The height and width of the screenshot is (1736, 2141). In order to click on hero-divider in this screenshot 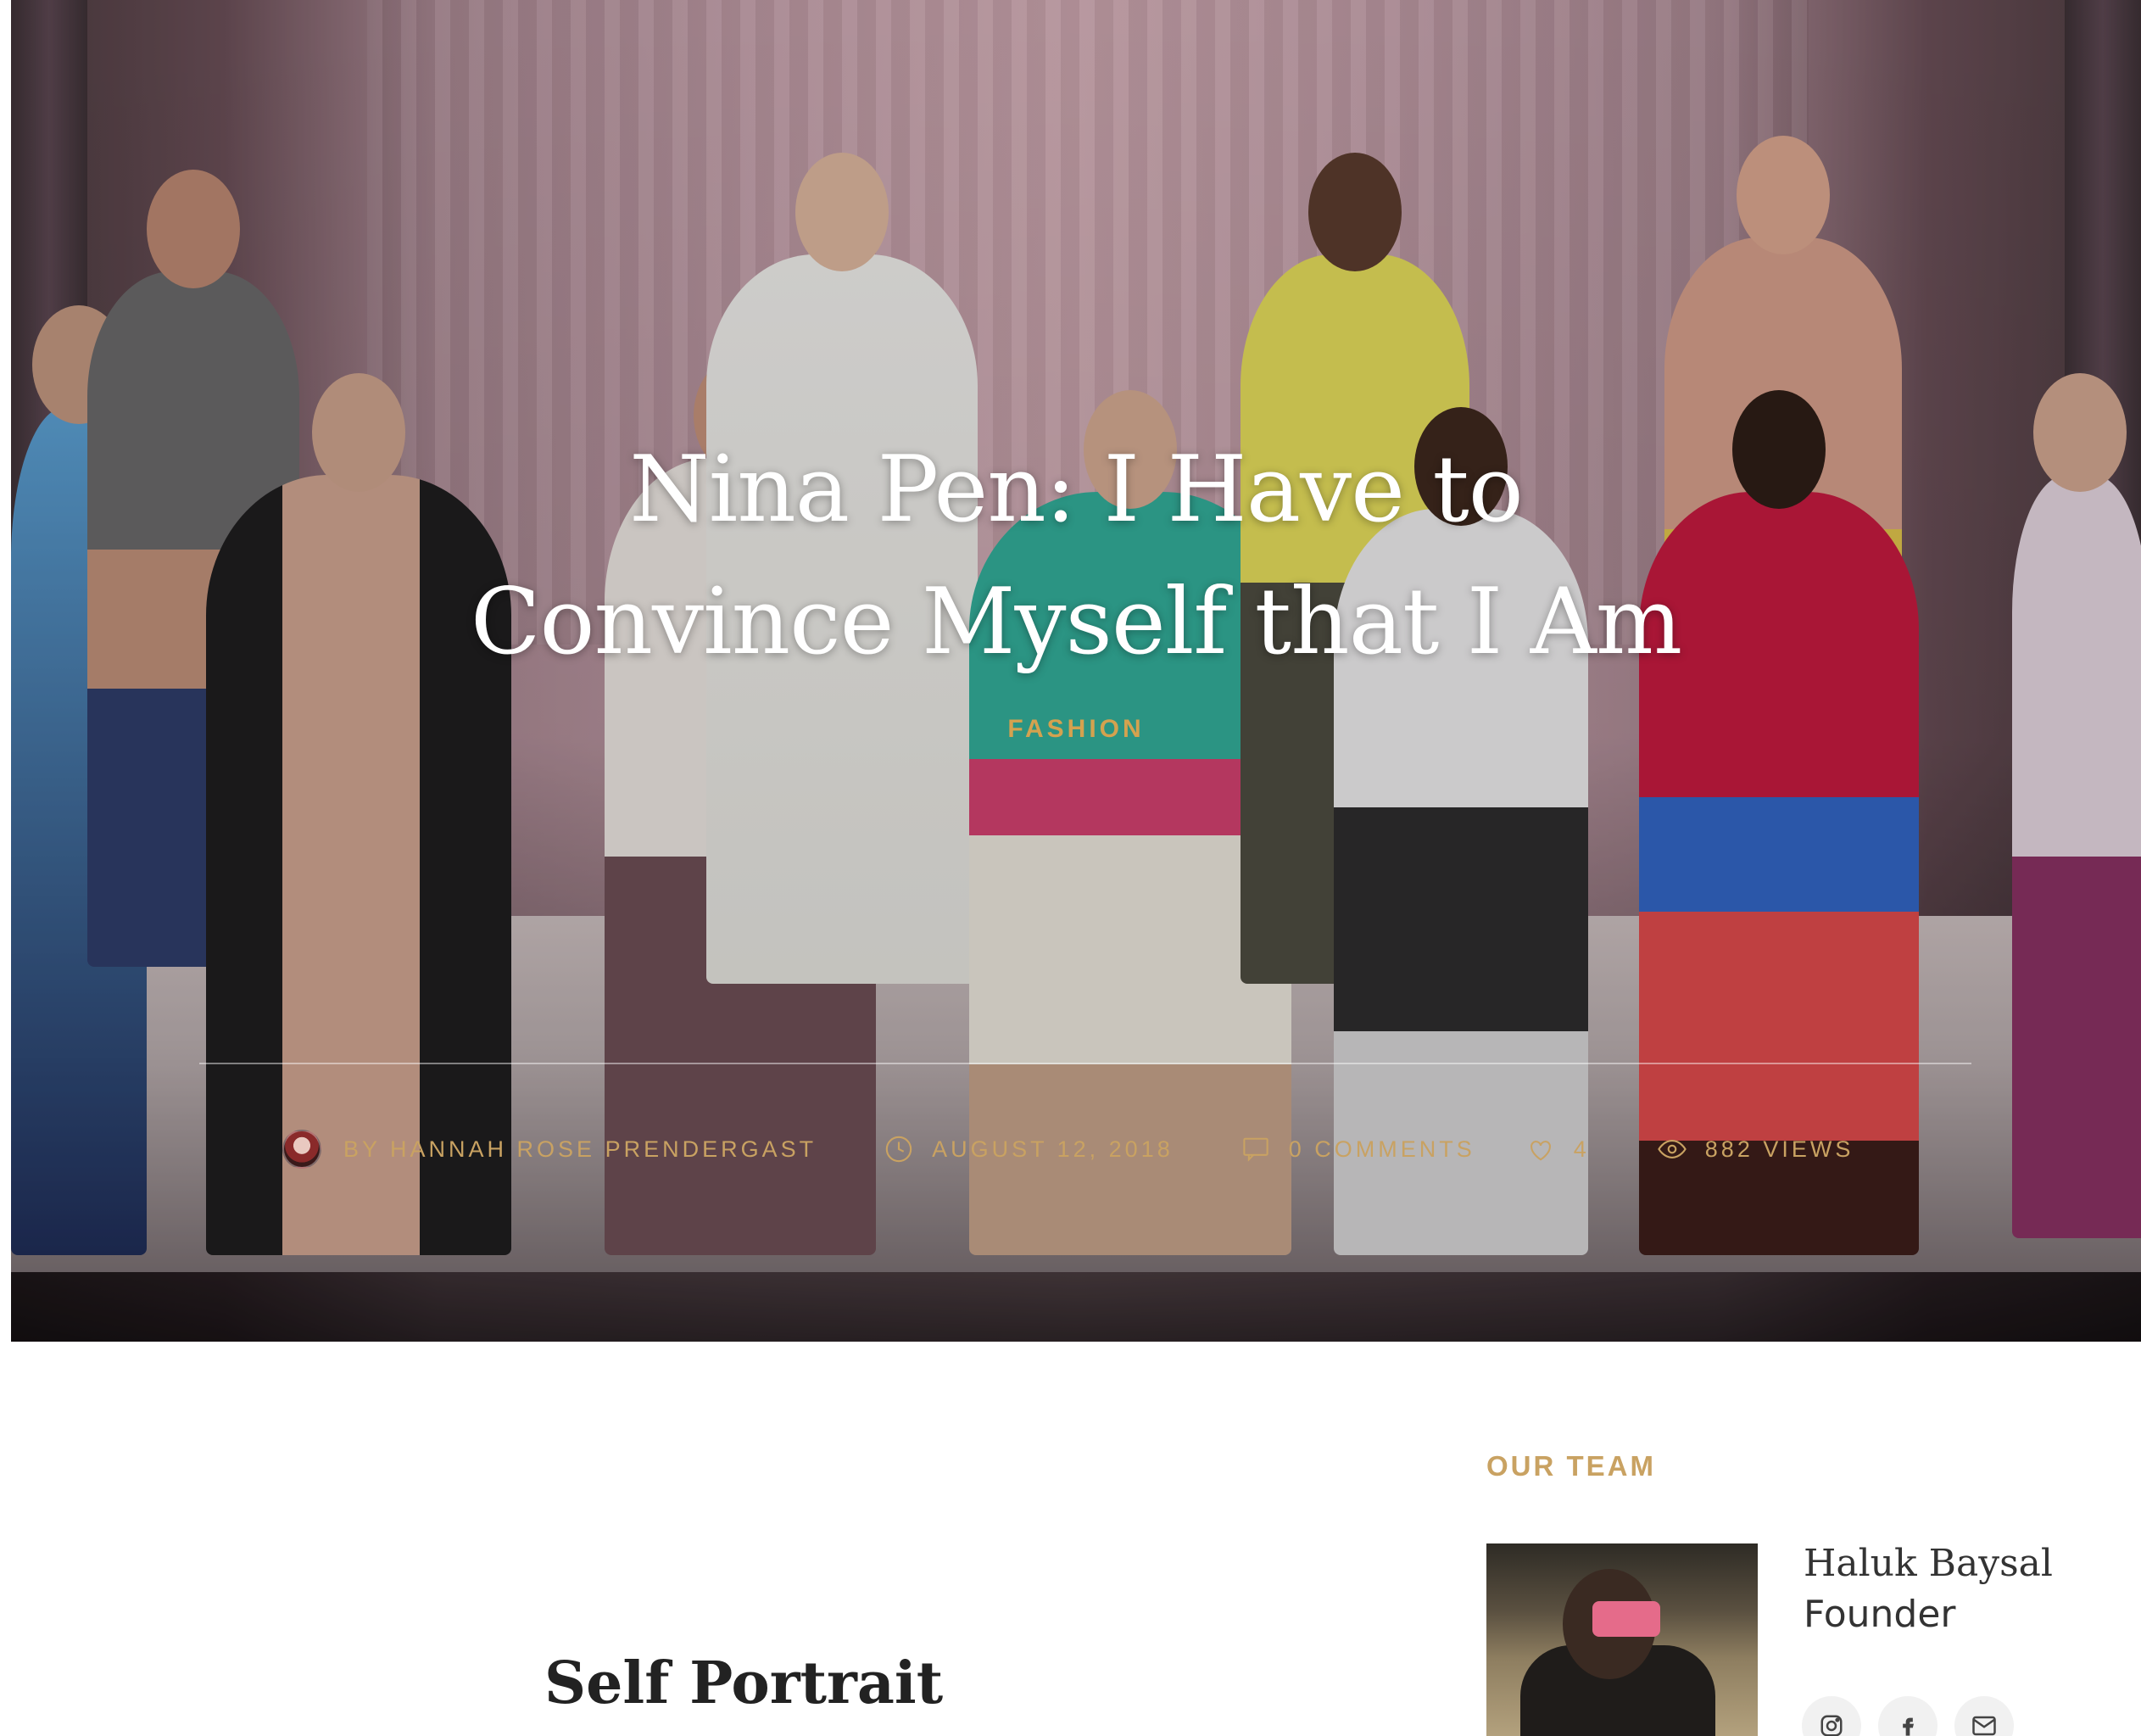, I will do `click(1085, 1063)`.